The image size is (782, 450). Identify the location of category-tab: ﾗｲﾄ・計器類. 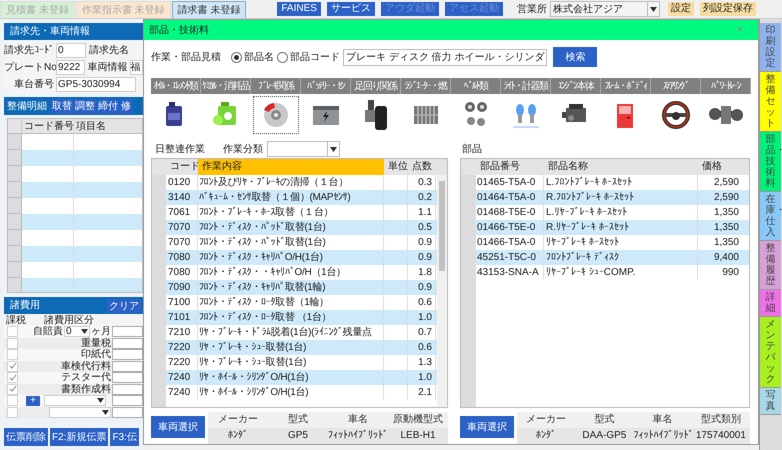
(526, 86).